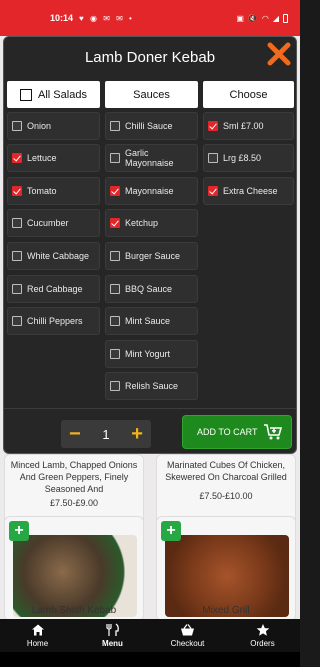 This screenshot has width=320, height=667. I want to click on option-ketchup: Ketchup, so click(151, 223).